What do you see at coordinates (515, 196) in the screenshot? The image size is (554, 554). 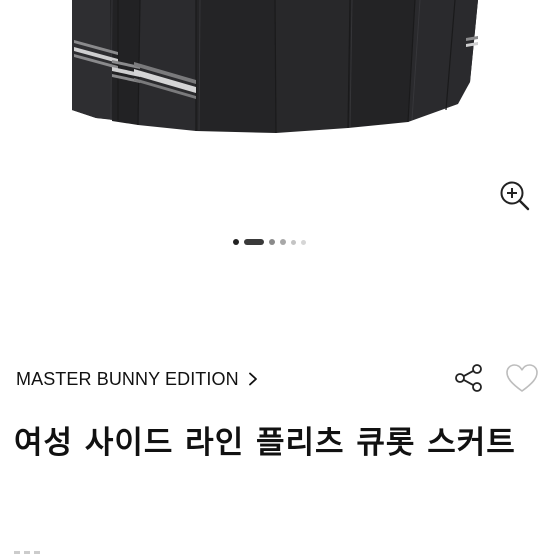 I see `zoom-in-icon` at bounding box center [515, 196].